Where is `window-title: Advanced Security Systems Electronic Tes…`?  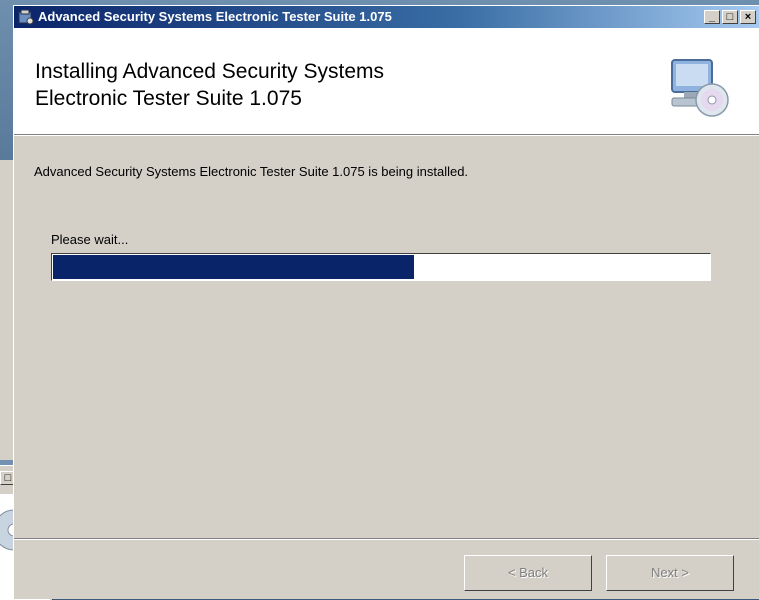
window-title: Advanced Security Systems Electronic Tes… is located at coordinates (215, 16).